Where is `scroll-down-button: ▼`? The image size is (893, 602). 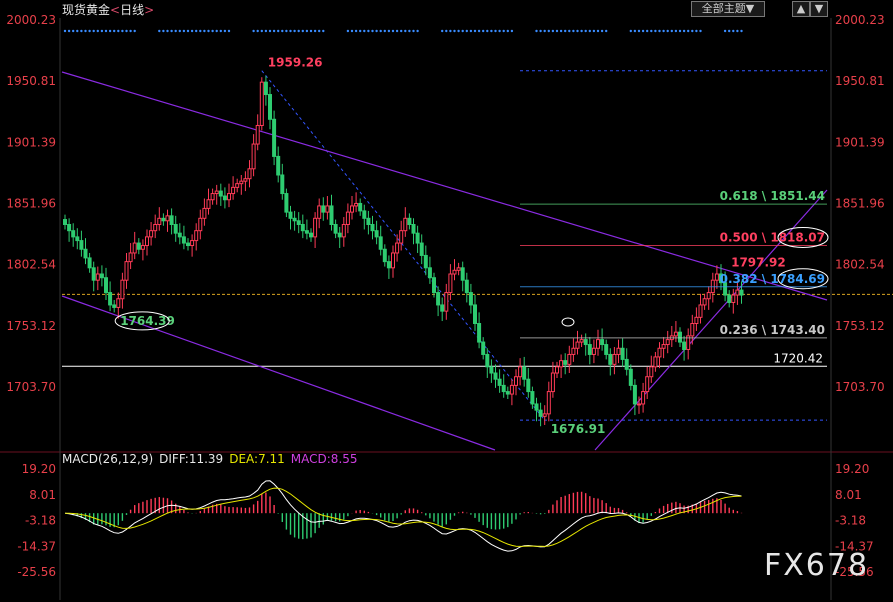
scroll-down-button: ▼ is located at coordinates (819, 9).